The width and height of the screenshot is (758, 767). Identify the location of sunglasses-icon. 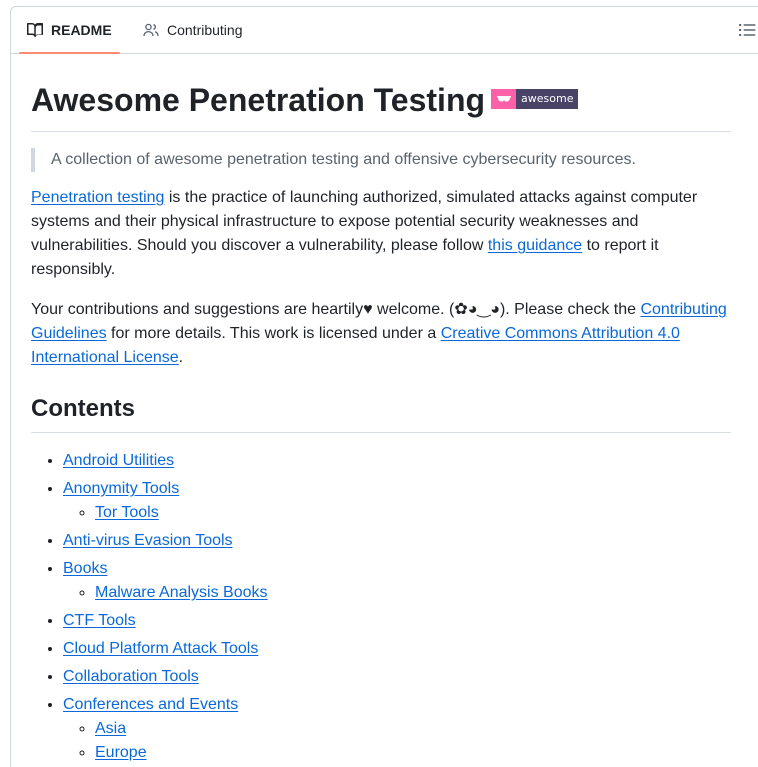
(504, 98).